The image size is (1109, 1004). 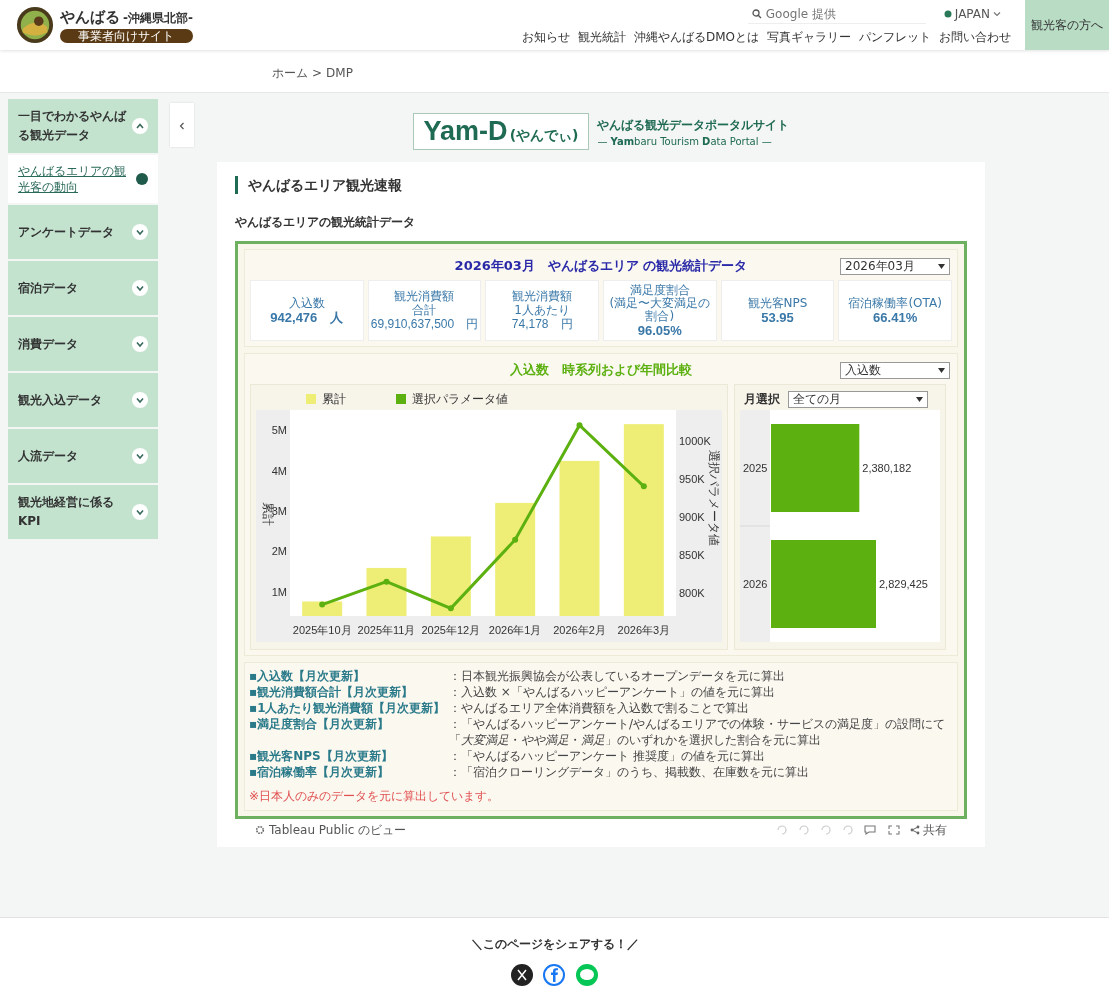 What do you see at coordinates (338, 830) in the screenshot?
I see `tableau-link: Tableau Public のビュー` at bounding box center [338, 830].